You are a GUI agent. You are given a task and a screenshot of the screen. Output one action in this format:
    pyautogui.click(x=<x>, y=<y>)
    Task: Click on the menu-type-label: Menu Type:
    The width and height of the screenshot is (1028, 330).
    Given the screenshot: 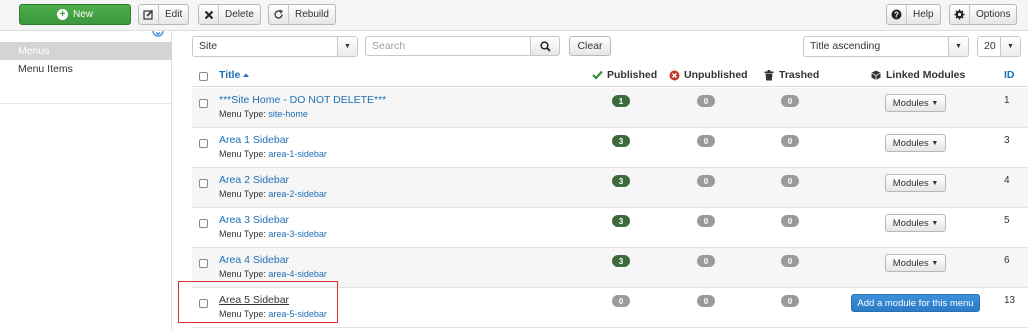 What is the action you would take?
    pyautogui.click(x=242, y=154)
    